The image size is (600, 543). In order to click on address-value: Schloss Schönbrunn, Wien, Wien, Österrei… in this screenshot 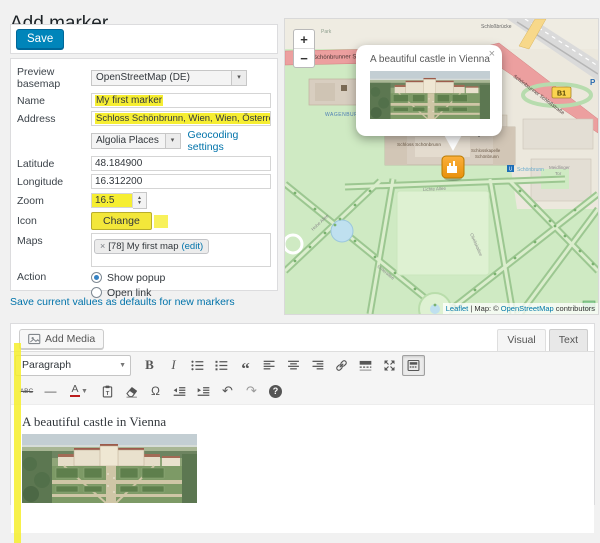, I will do `click(182, 118)`.